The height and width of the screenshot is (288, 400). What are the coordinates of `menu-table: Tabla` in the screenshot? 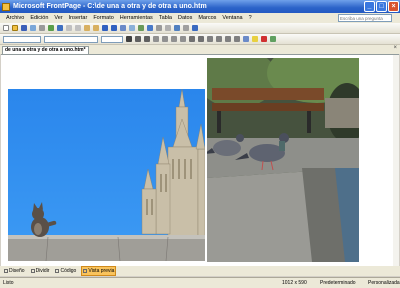 It's located at (165, 18).